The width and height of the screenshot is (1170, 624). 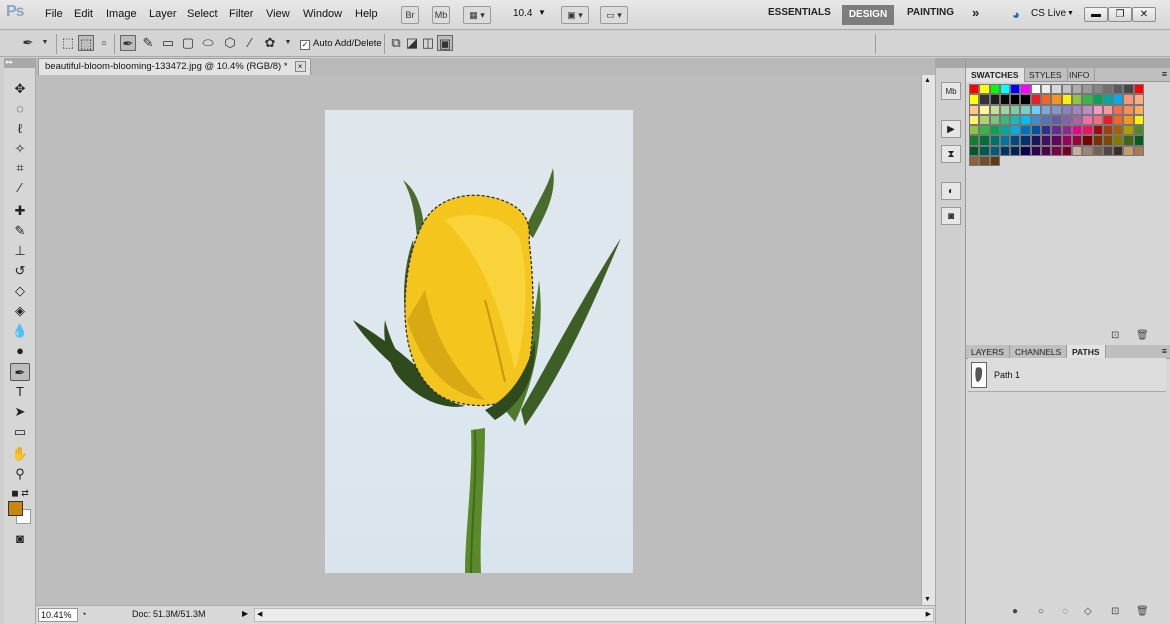 I want to click on exclude-overlap-icon: ▣, so click(x=445, y=43).